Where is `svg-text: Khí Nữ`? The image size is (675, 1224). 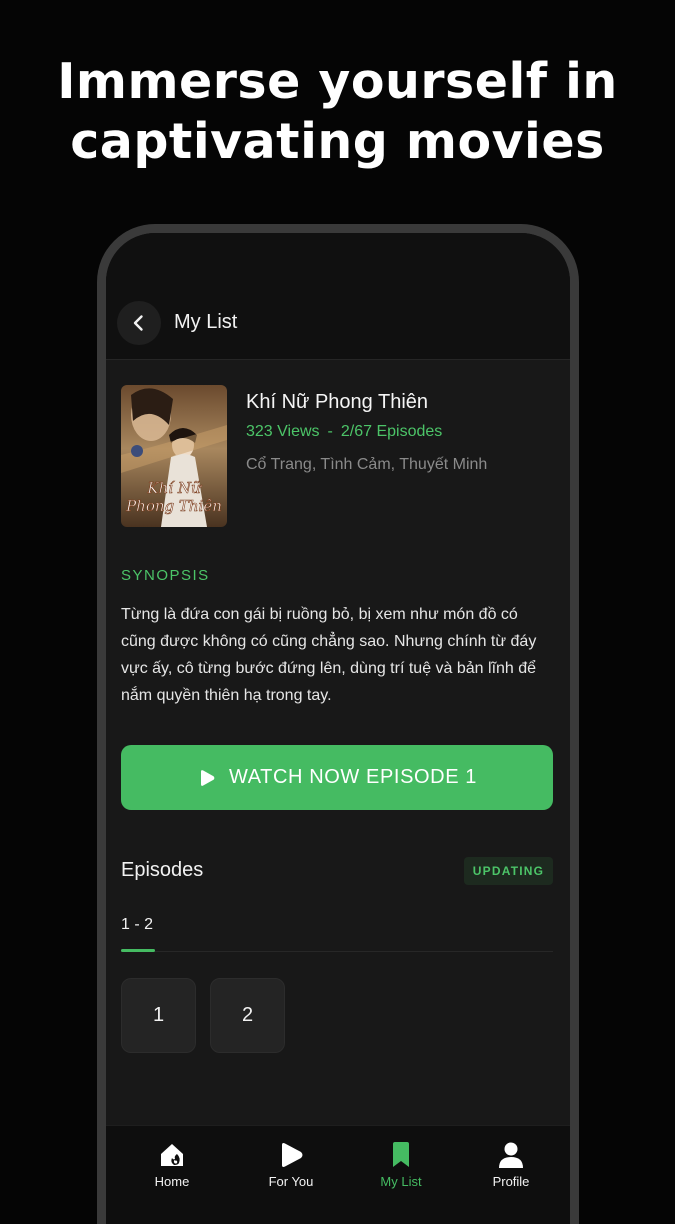 svg-text: Khí Nữ is located at coordinates (174, 488).